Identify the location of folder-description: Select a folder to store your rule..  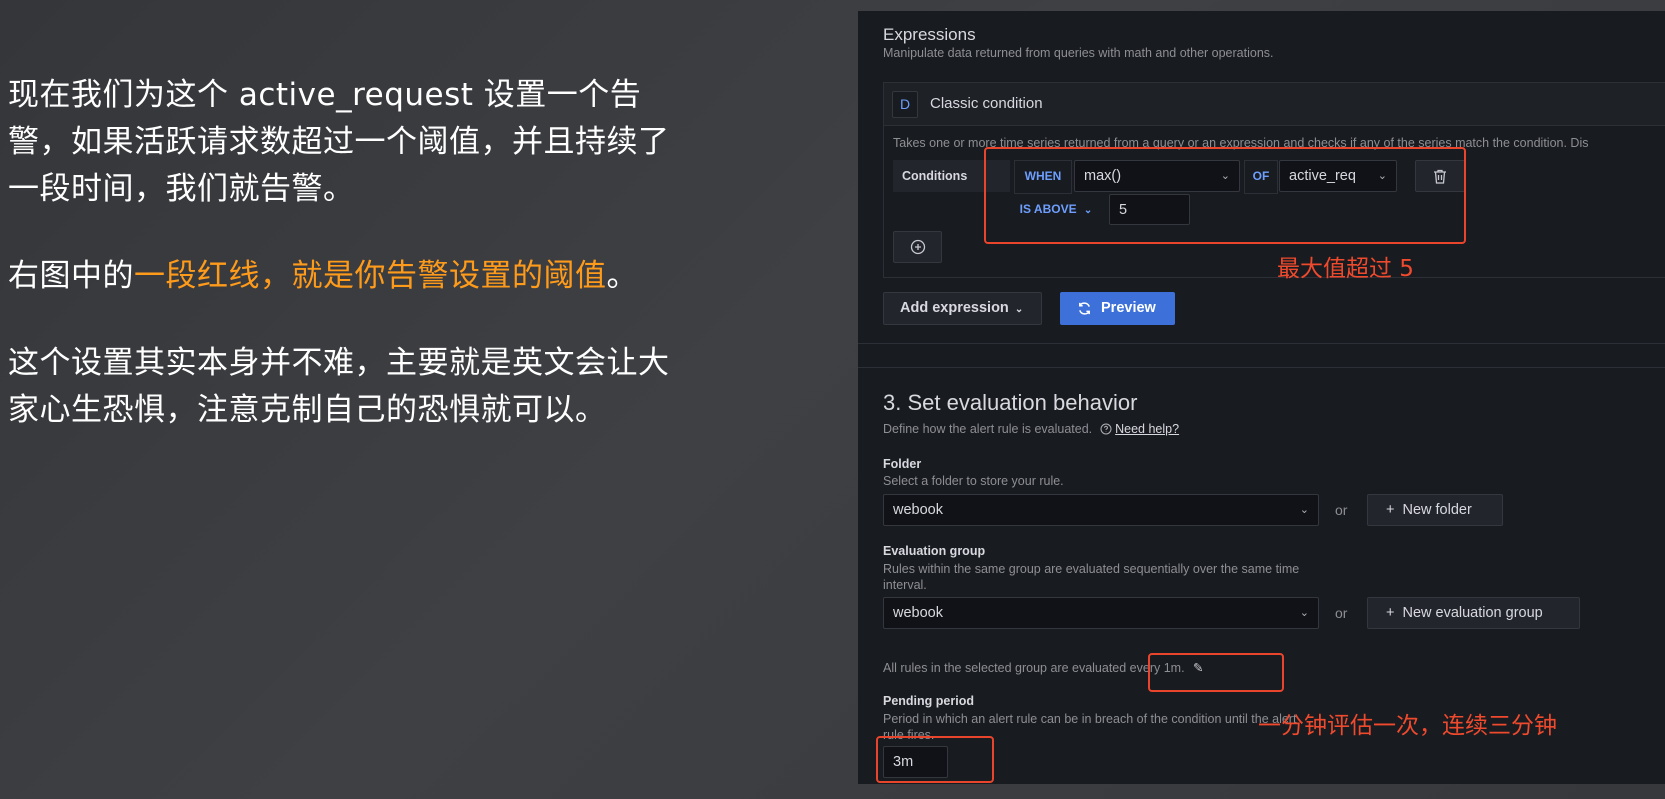
(973, 481).